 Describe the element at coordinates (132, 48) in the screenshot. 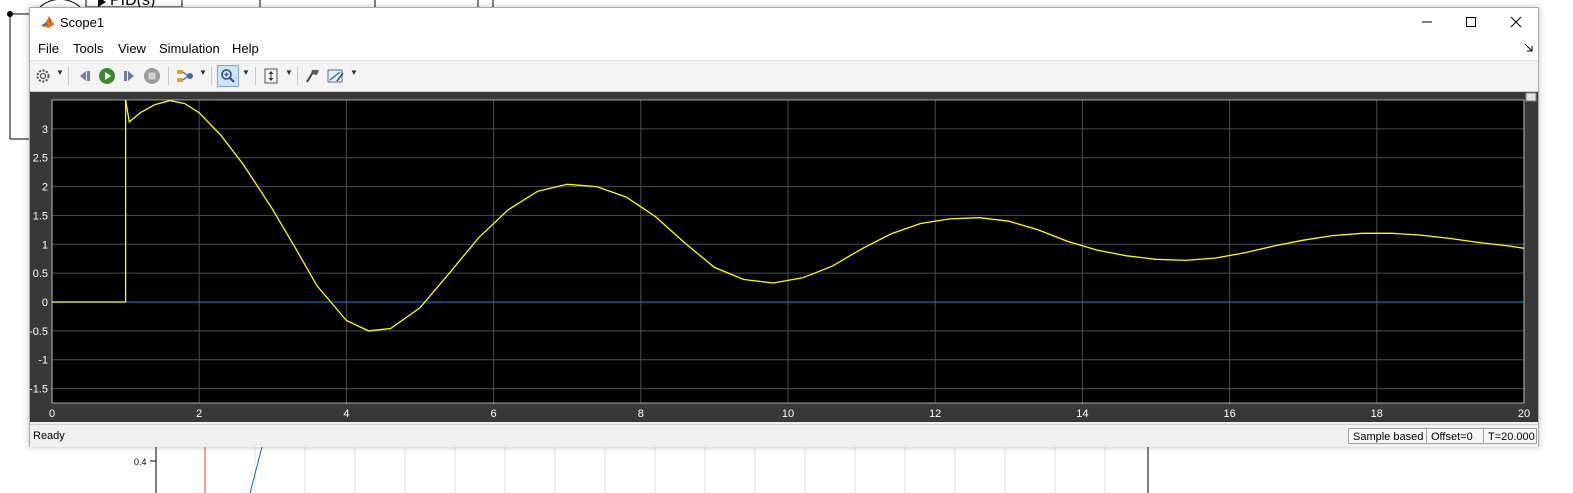

I see `menu-view: View` at that location.